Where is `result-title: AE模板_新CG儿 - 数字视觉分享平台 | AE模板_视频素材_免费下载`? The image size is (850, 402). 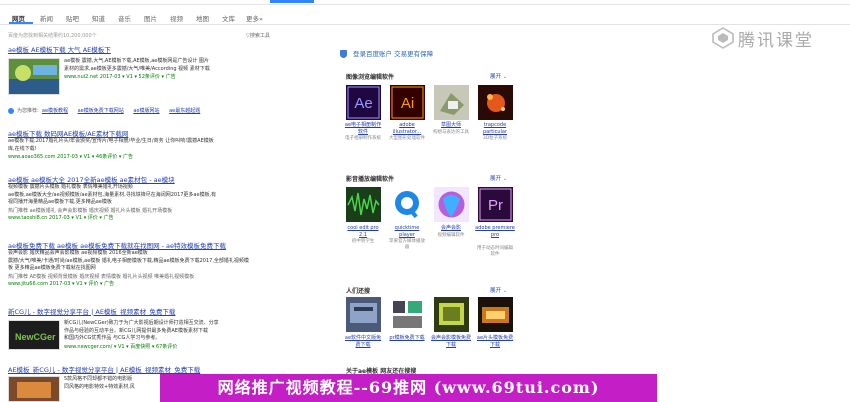 result-title: AE模板_新CG儿 - 数字视觉分享平台 | AE模板_视频素材_免费下载 is located at coordinates (138, 369).